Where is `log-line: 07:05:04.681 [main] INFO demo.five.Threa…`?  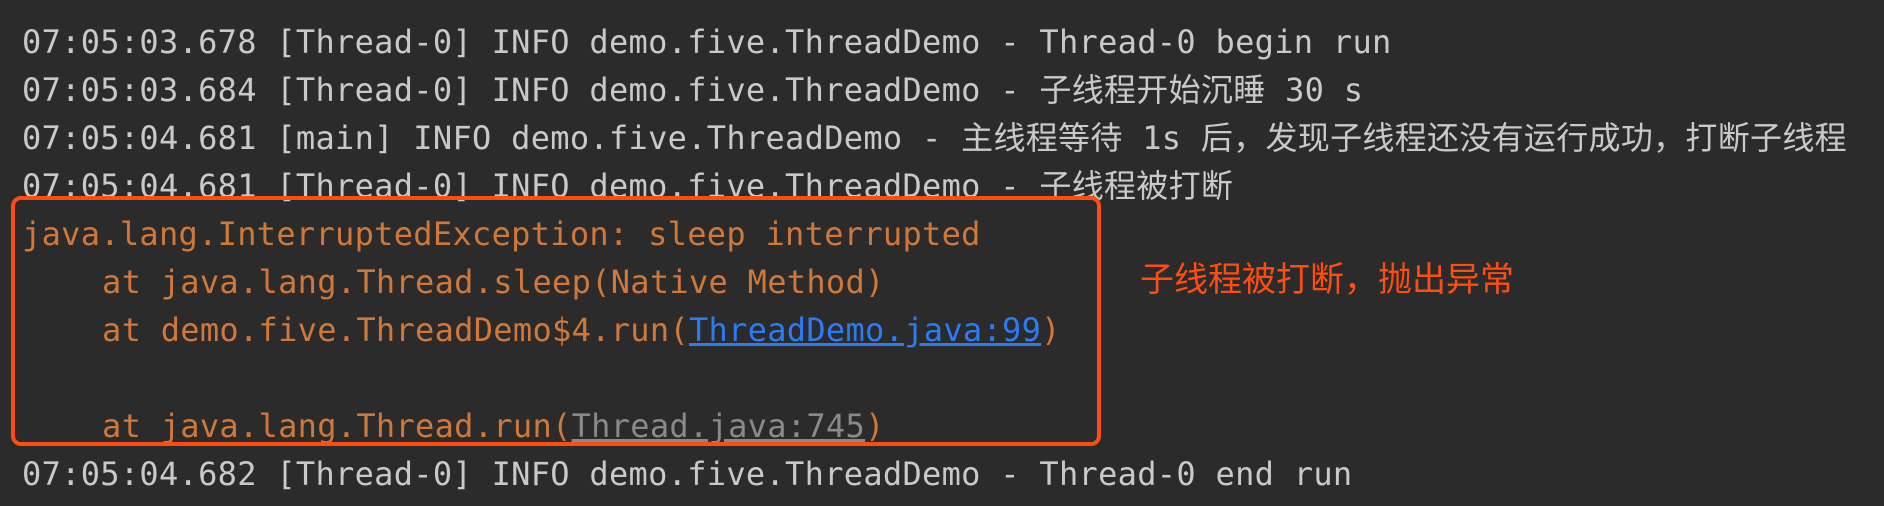
log-line: 07:05:04.681 [main] INFO demo.five.Threa… is located at coordinates (934, 138).